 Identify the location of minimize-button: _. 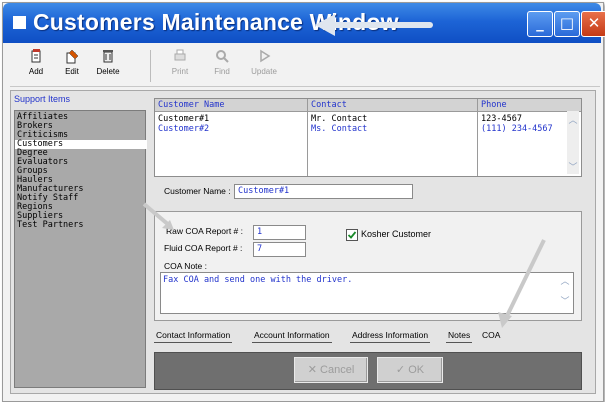
(540, 24).